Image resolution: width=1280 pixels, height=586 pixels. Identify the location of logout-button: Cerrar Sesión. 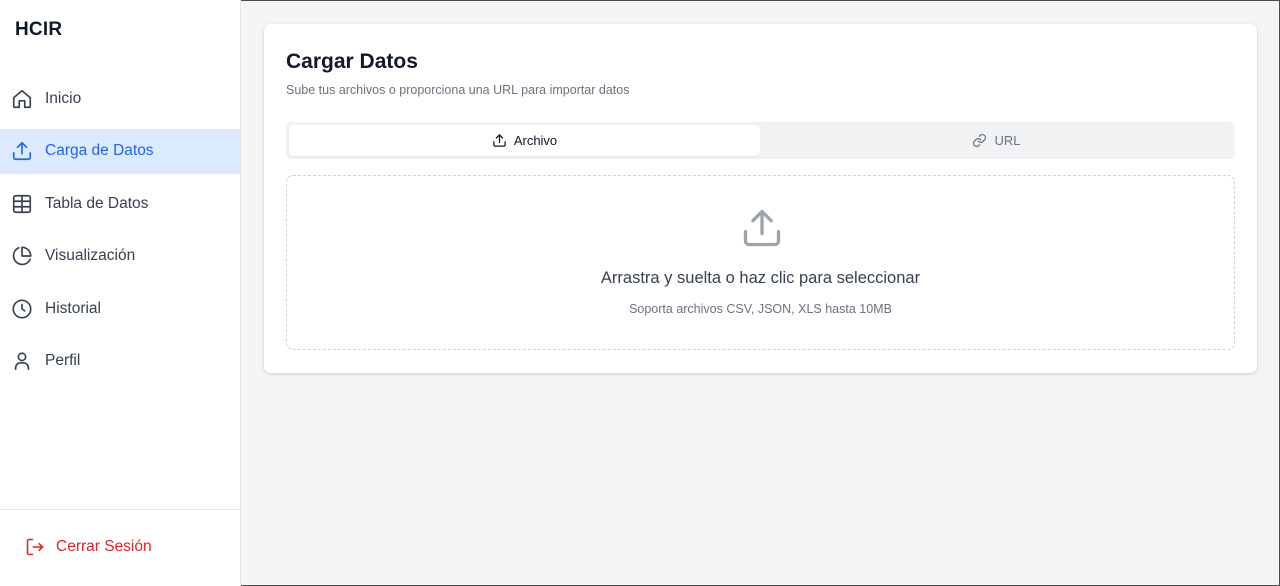
(88, 547).